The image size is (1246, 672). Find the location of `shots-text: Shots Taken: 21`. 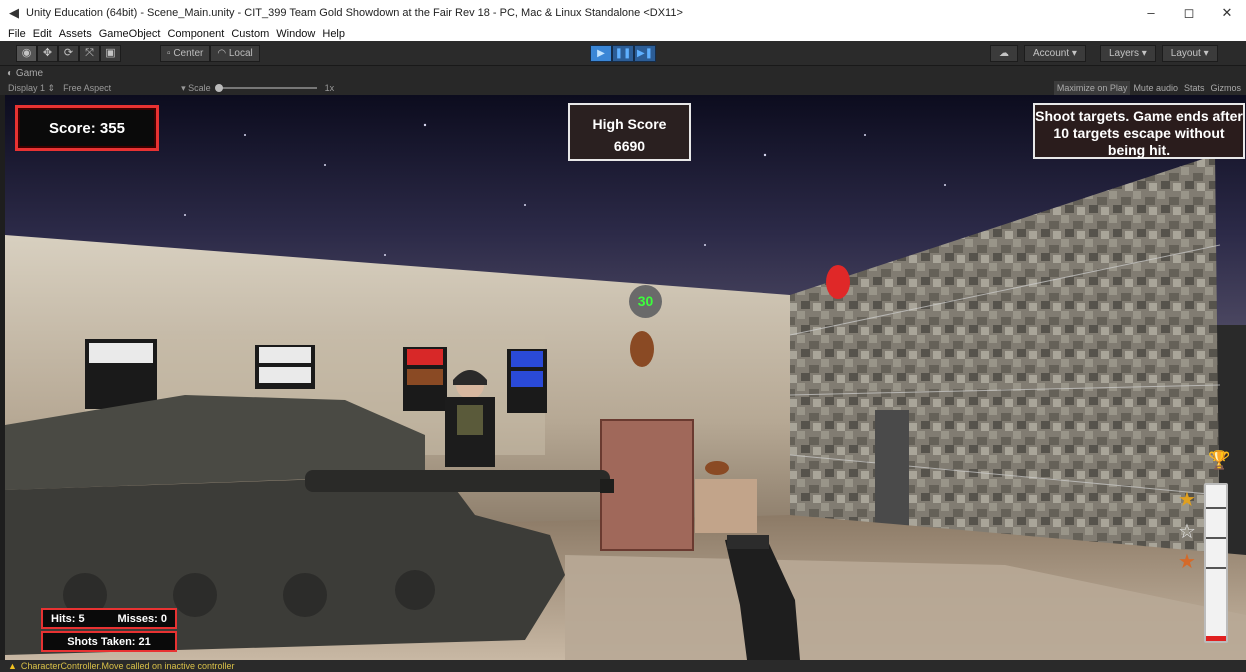

shots-text: Shots Taken: 21 is located at coordinates (109, 641).